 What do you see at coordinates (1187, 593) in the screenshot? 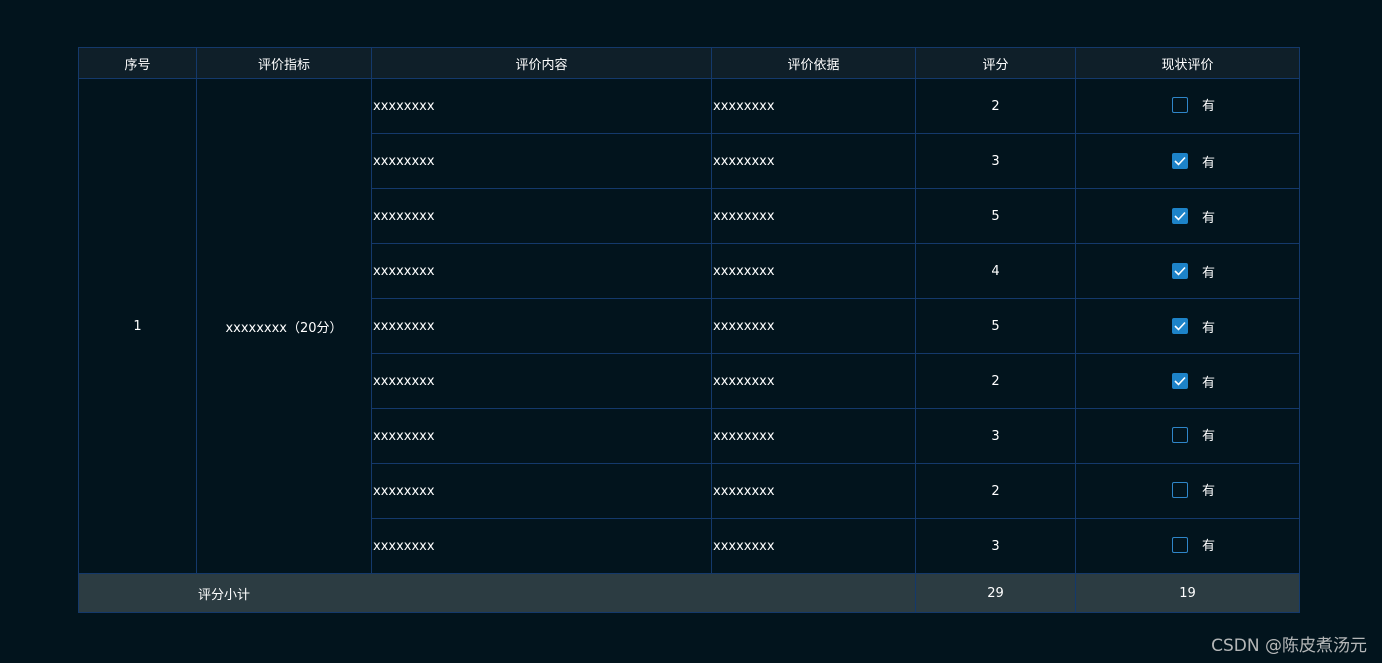
I see `subtotal-status: 19` at bounding box center [1187, 593].